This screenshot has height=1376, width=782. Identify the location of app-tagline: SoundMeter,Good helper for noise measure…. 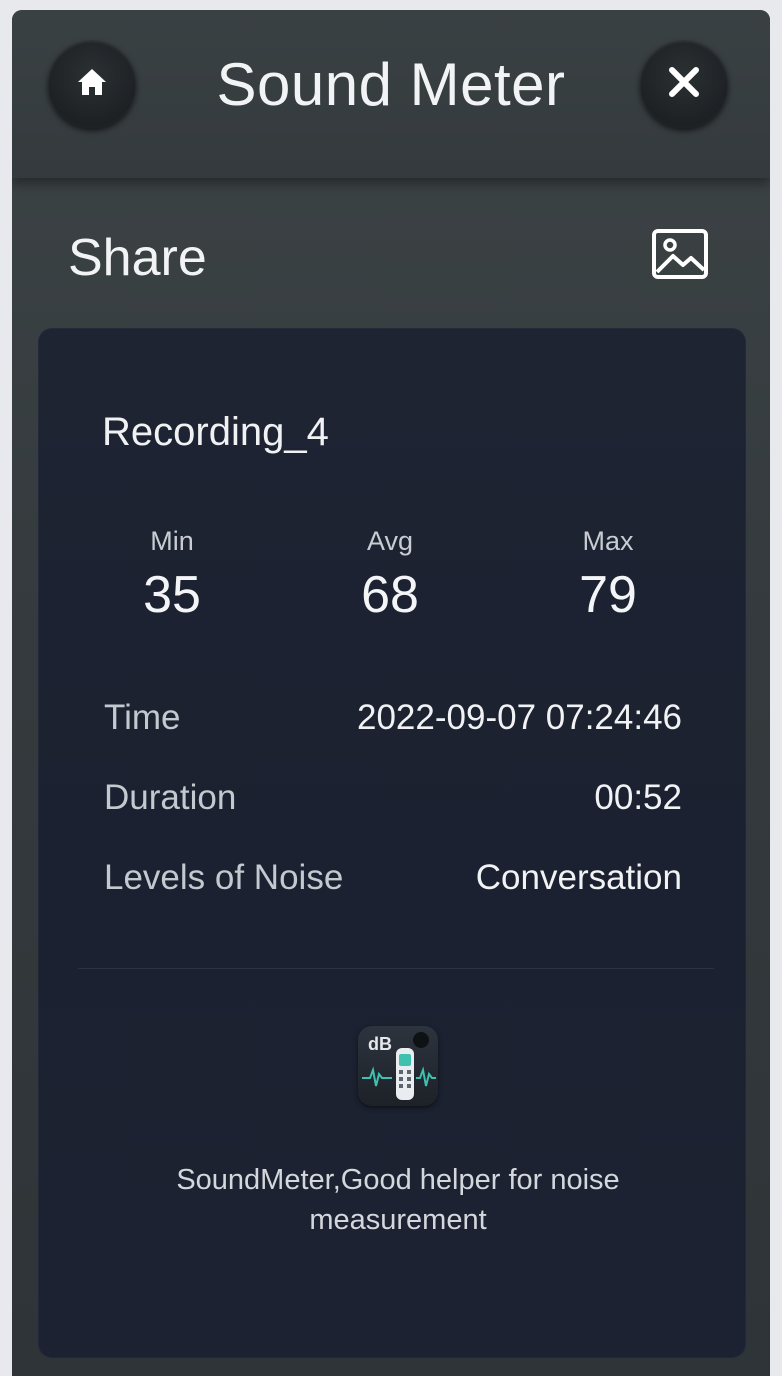
(398, 1200).